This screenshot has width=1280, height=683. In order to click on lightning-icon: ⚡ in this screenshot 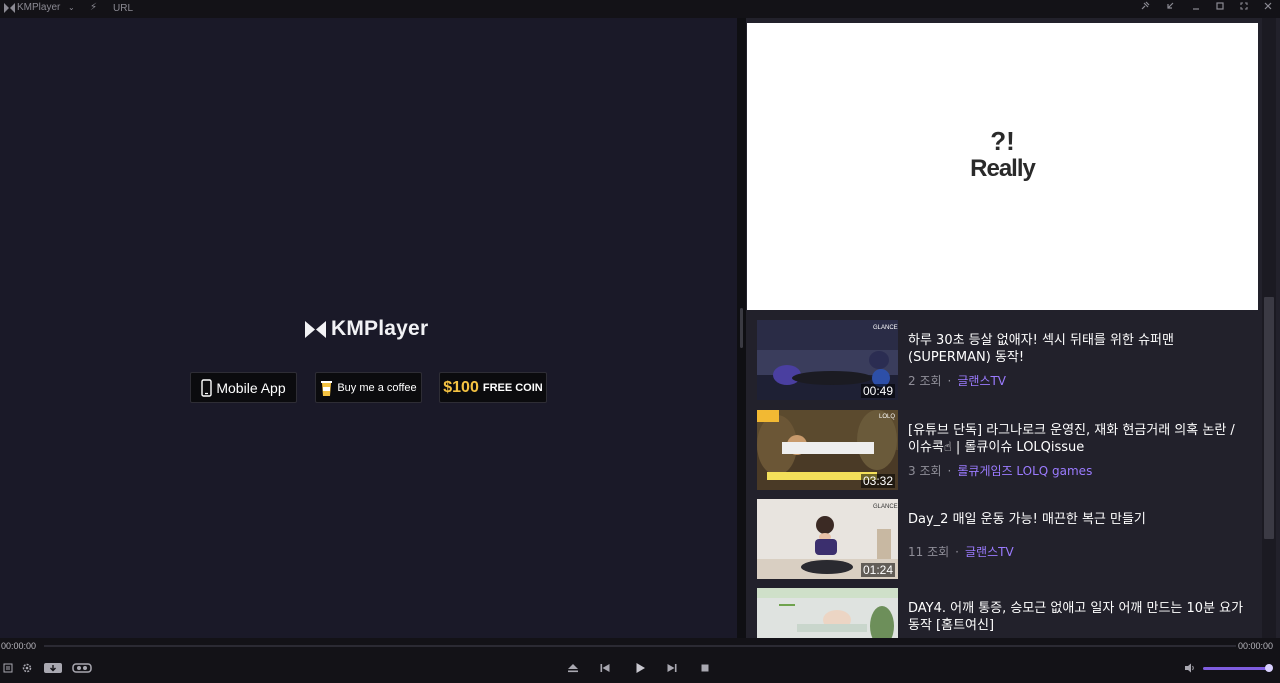, I will do `click(93, 7)`.